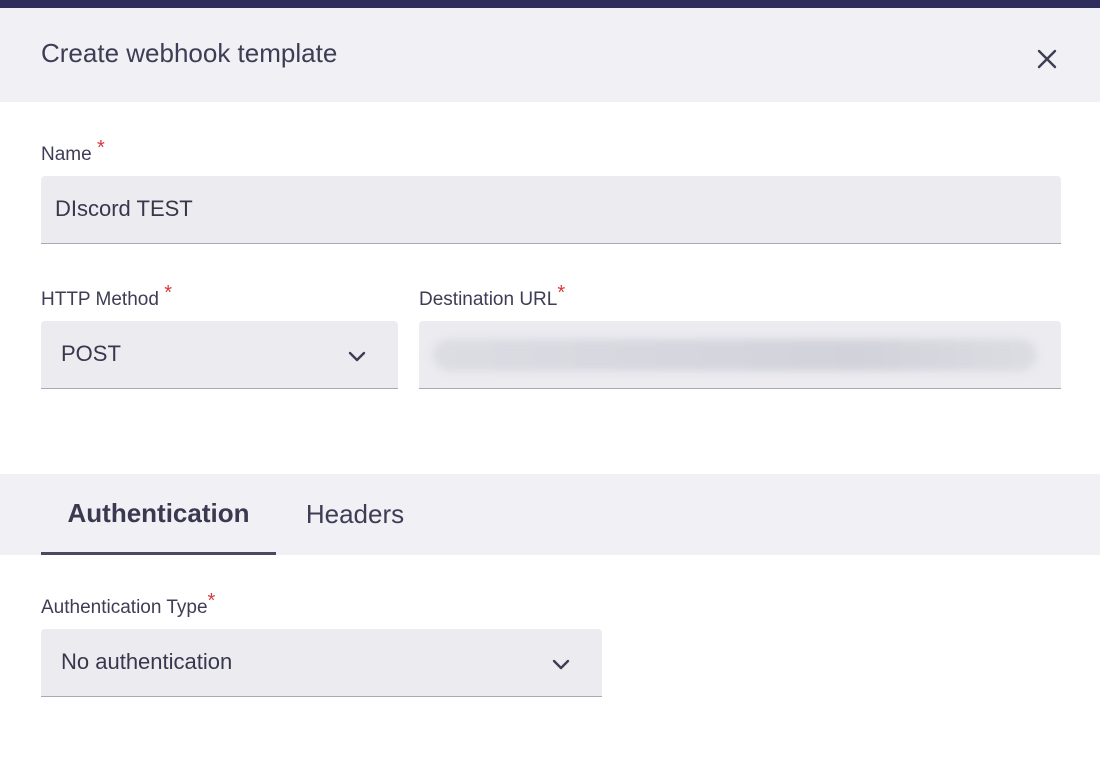 This screenshot has height=770, width=1100. Describe the element at coordinates (561, 293) in the screenshot. I see `destination-url-required-mark: *` at that location.